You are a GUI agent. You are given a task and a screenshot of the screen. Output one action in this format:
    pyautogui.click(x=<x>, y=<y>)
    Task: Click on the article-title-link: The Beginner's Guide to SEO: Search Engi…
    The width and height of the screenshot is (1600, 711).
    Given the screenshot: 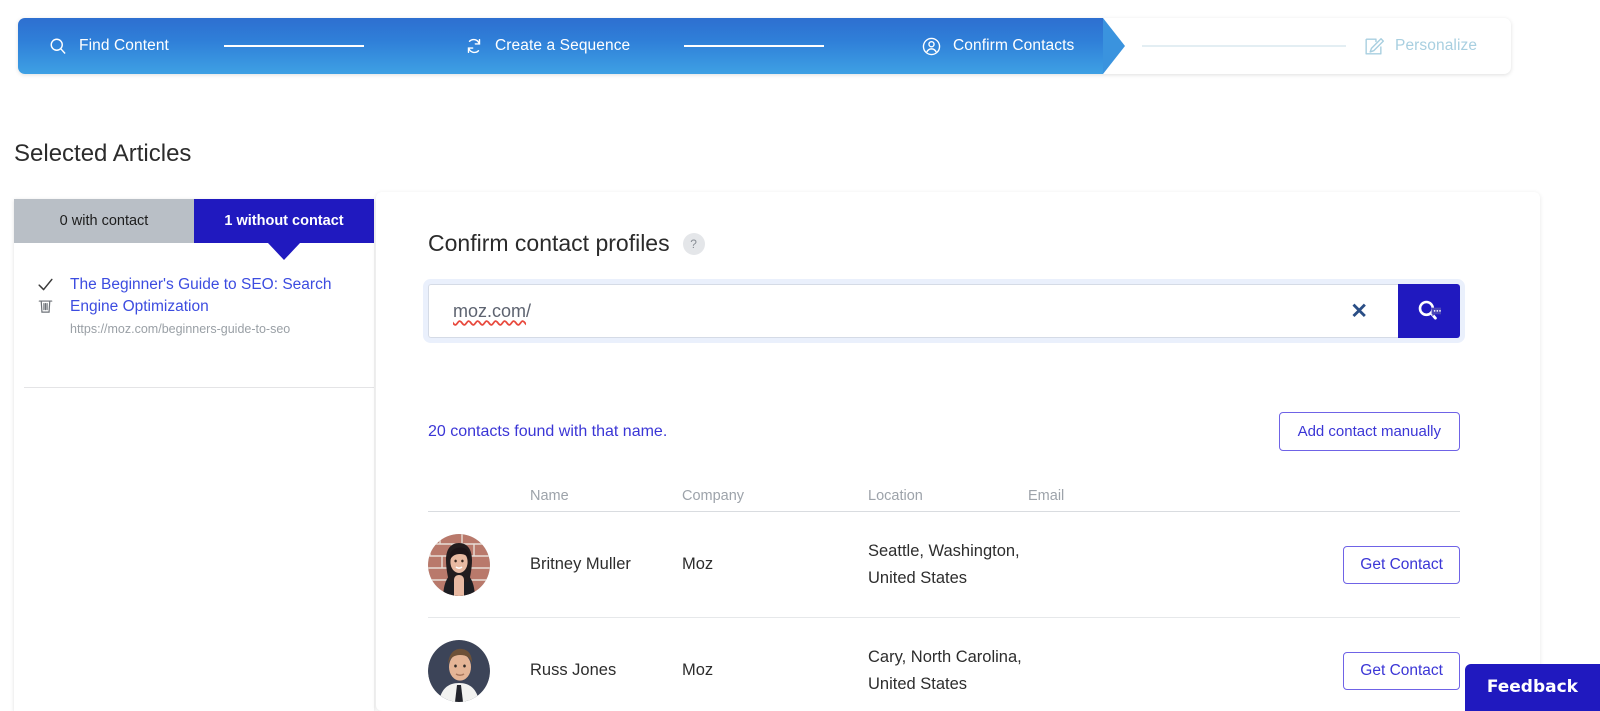 What is the action you would take?
    pyautogui.click(x=215, y=295)
    